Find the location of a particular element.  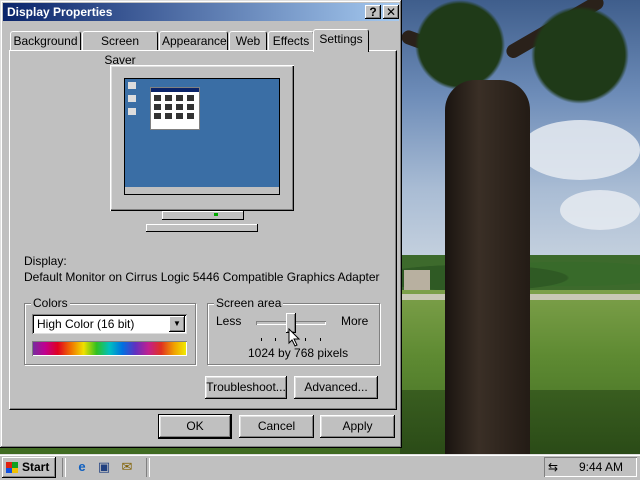

resolution-text: 1024 by 768 pixels is located at coordinates (298, 353).